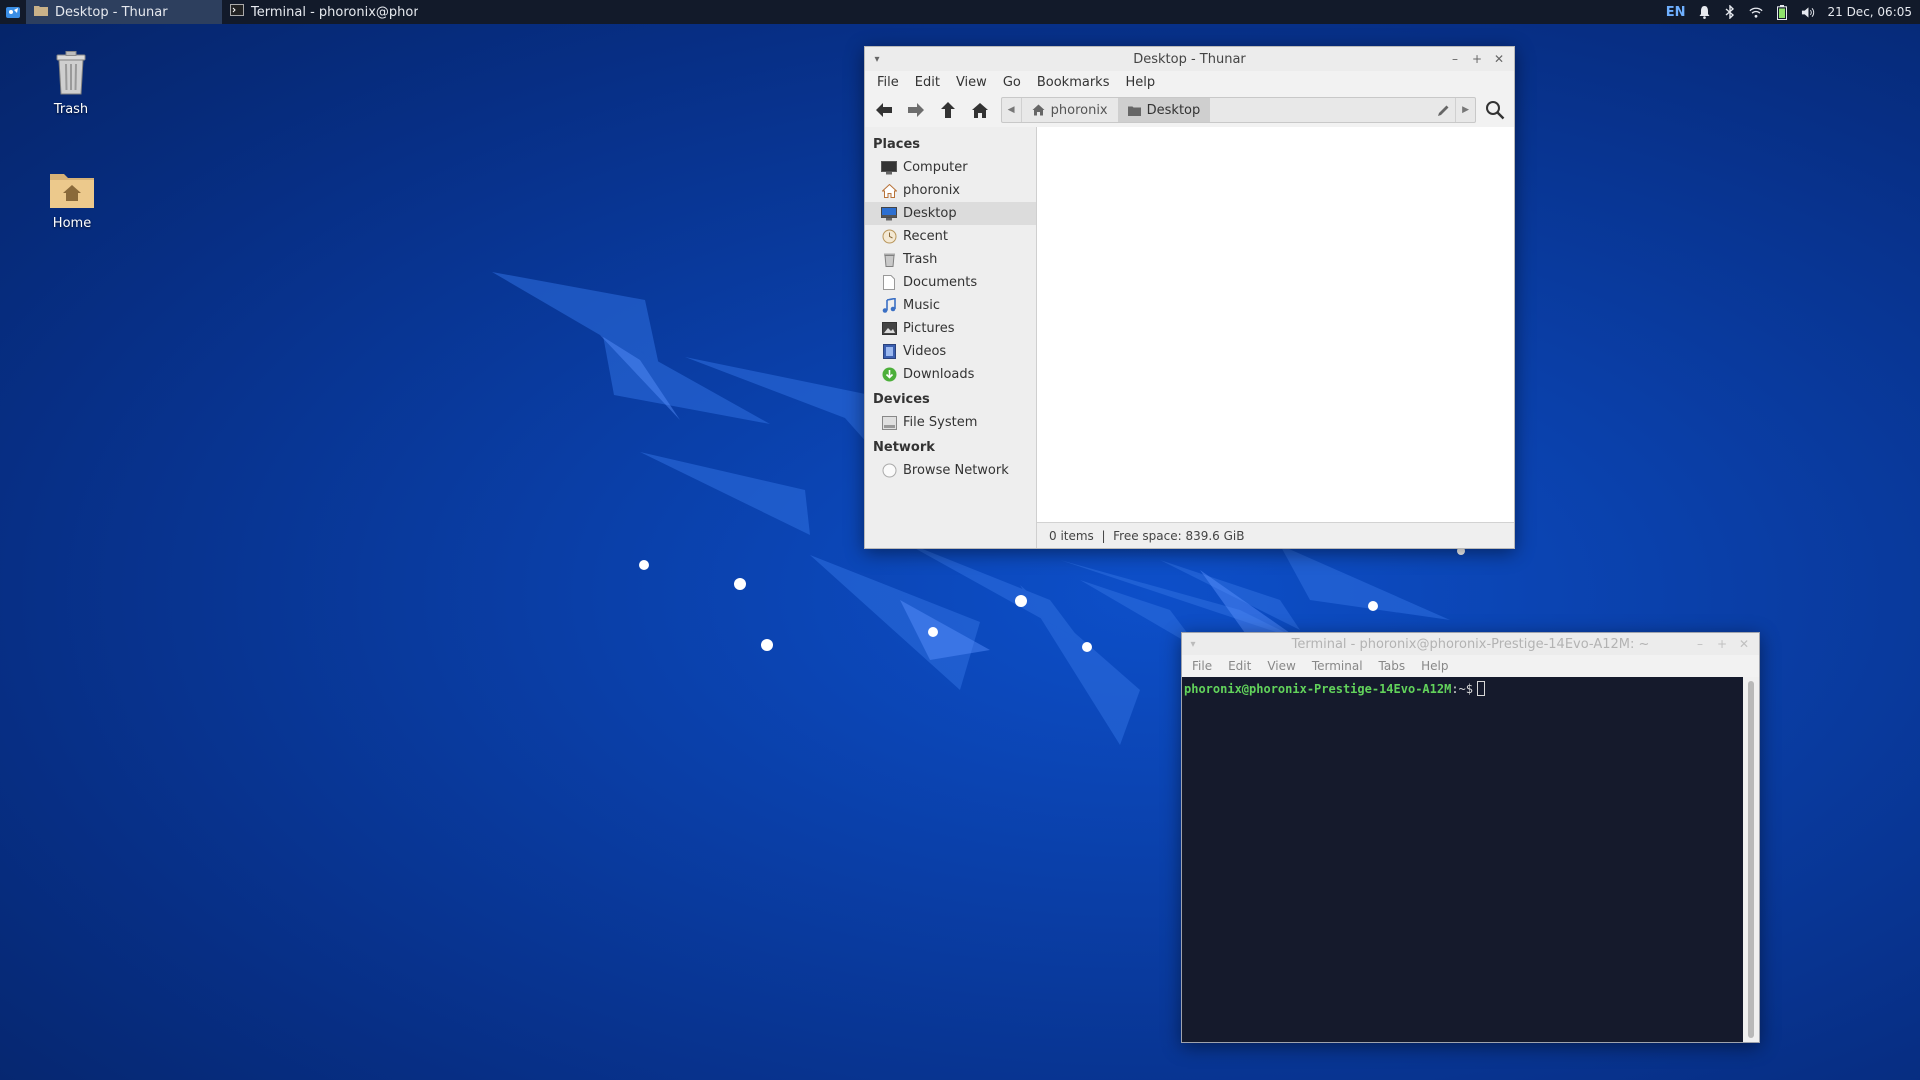 This screenshot has height=1080, width=1920. What do you see at coordinates (1676, 12) in the screenshot?
I see `keyboard-layout-indicator: EN` at bounding box center [1676, 12].